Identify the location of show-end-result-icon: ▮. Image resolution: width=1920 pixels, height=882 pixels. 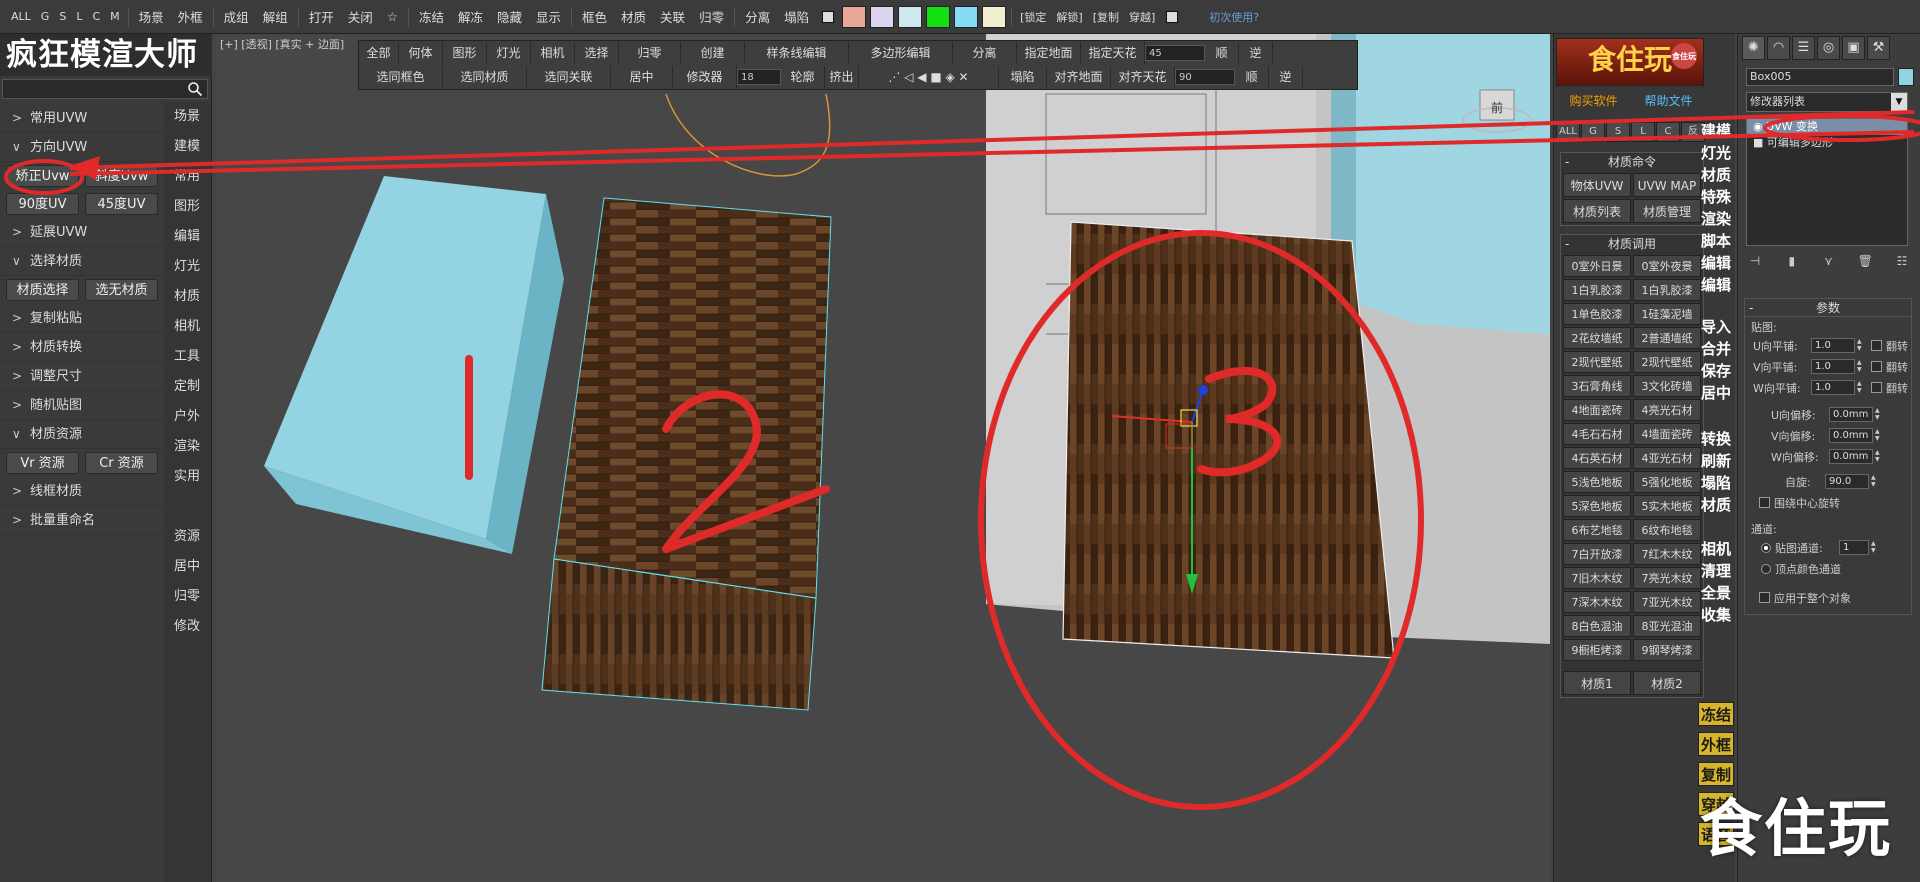
(1792, 261).